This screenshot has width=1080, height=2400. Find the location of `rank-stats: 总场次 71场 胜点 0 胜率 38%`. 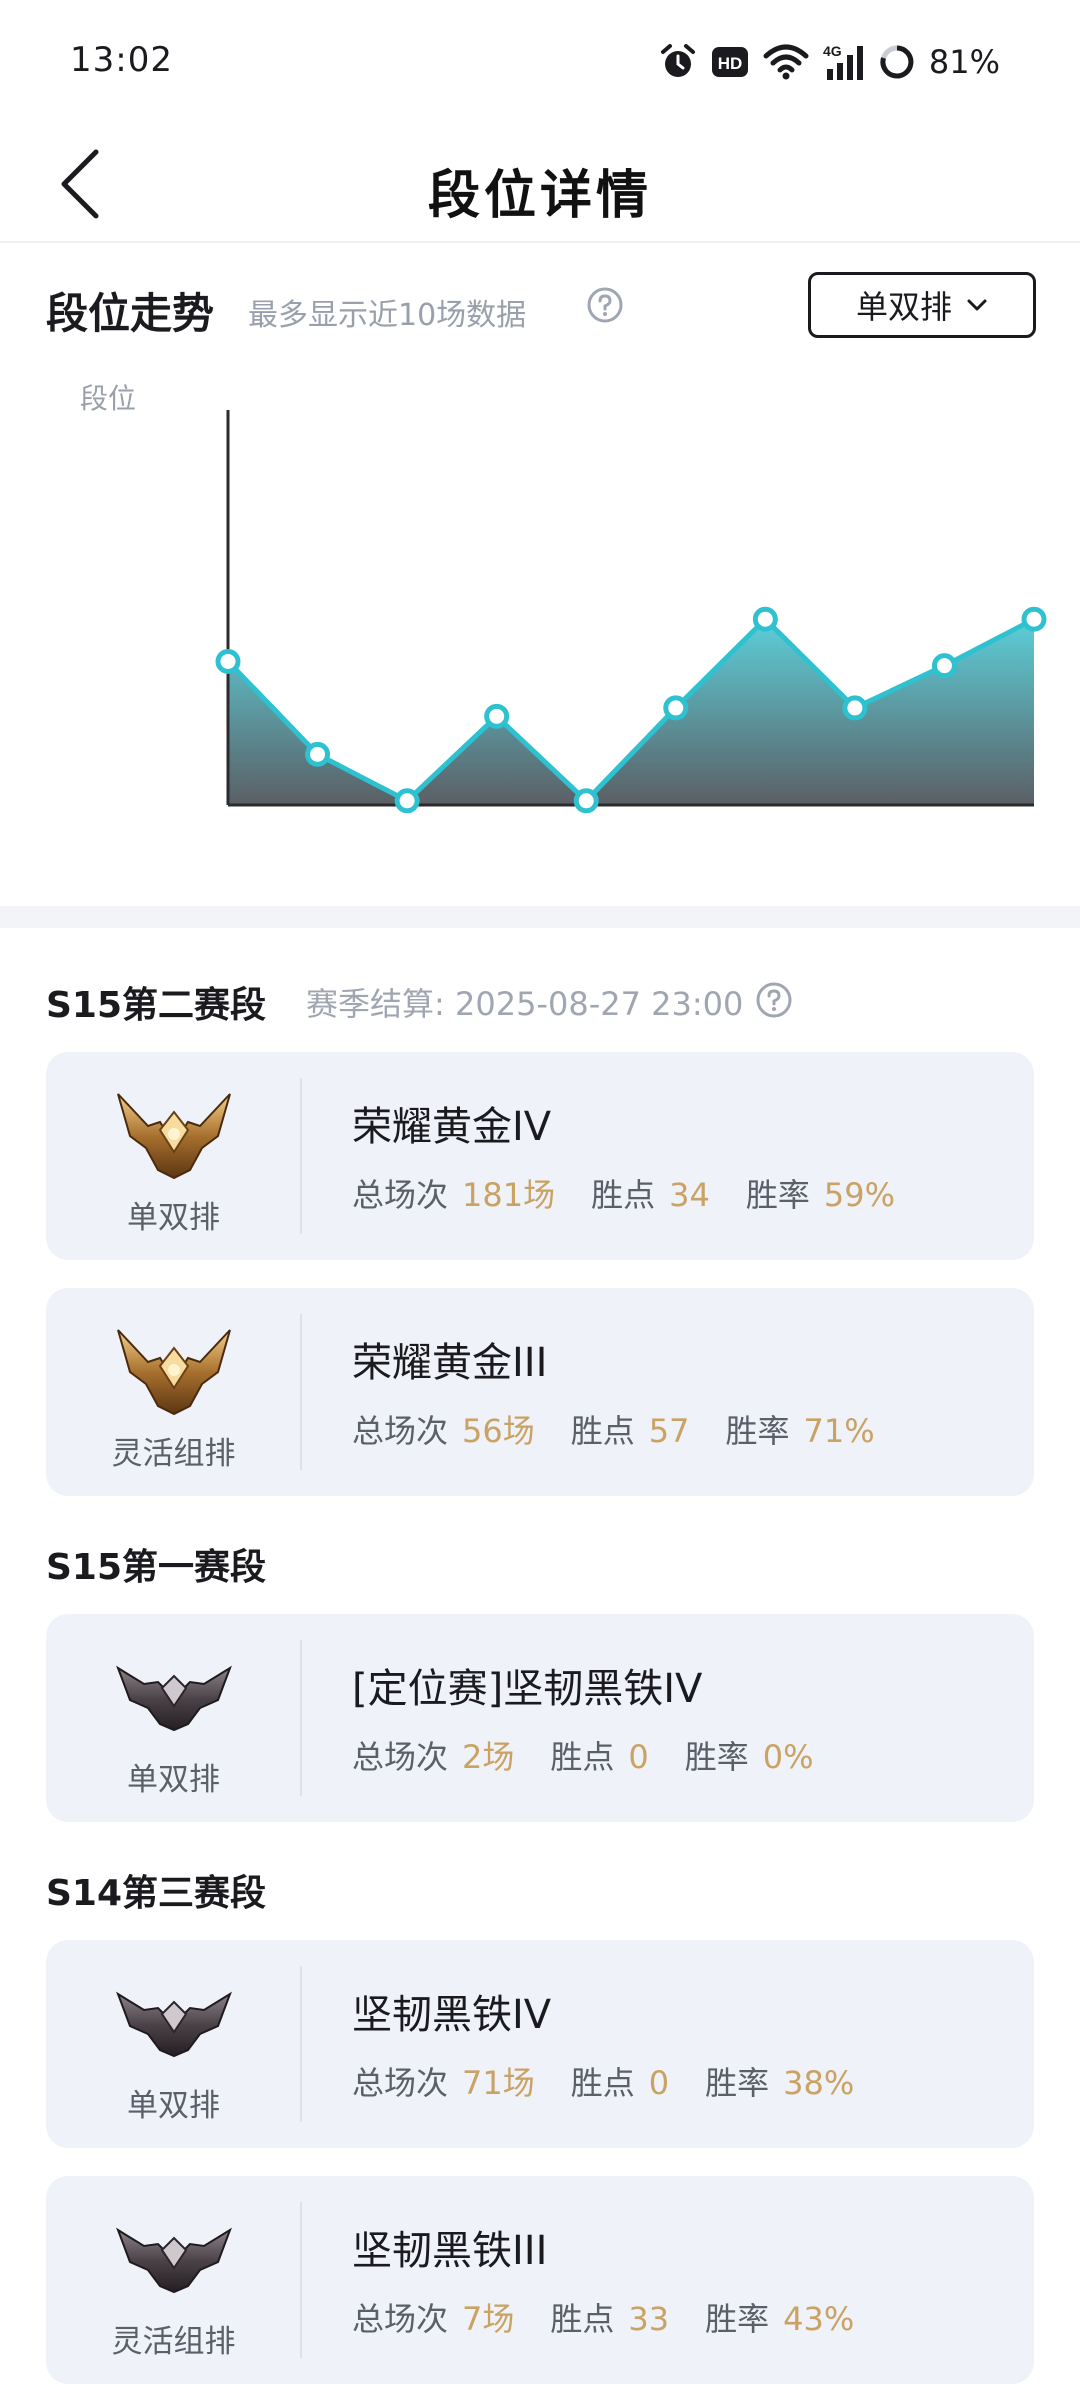

rank-stats: 总场次 71场 胜点 0 胜率 38% is located at coordinates (603, 2081).